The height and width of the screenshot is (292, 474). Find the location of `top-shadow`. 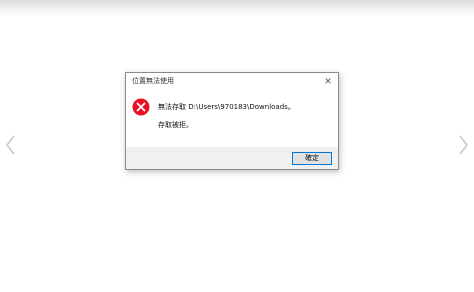

top-shadow is located at coordinates (237, 8).